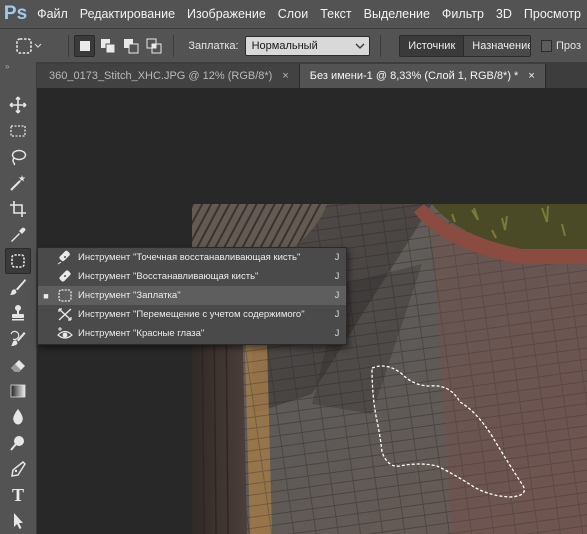 Image resolution: width=587 pixels, height=534 pixels. What do you see at coordinates (432, 45) in the screenshot?
I see `source-button: Источник` at bounding box center [432, 45].